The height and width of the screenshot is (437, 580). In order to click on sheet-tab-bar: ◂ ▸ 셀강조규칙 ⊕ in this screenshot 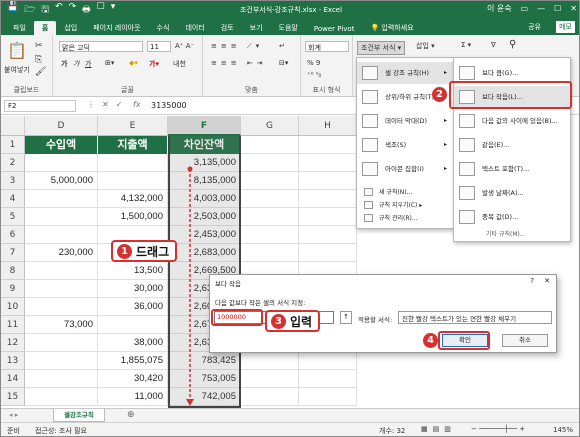, I will do `click(290, 415)`.